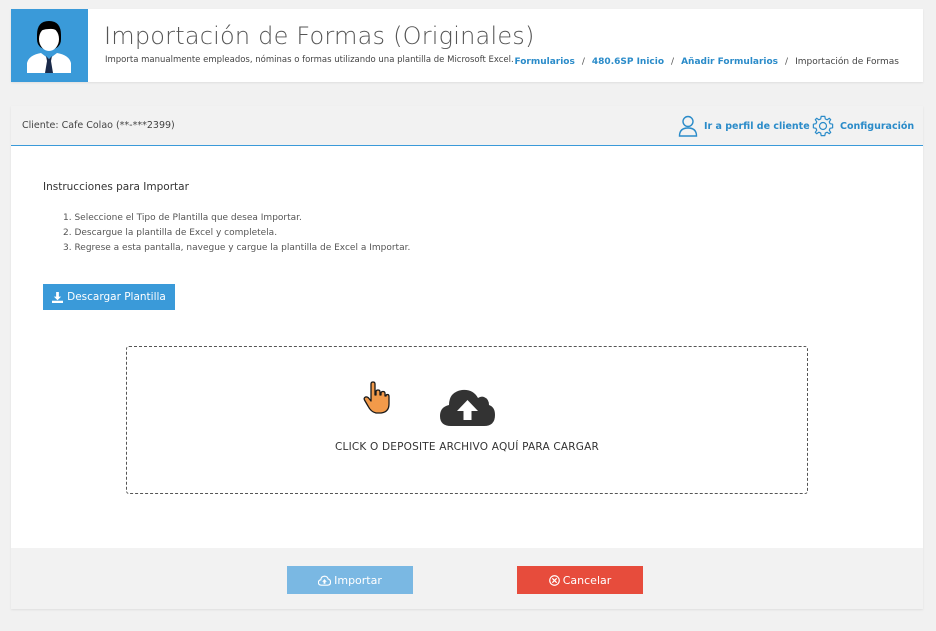 Image resolution: width=936 pixels, height=631 pixels. What do you see at coordinates (319, 36) in the screenshot?
I see `page-title: Importación de Formas (Originales)` at bounding box center [319, 36].